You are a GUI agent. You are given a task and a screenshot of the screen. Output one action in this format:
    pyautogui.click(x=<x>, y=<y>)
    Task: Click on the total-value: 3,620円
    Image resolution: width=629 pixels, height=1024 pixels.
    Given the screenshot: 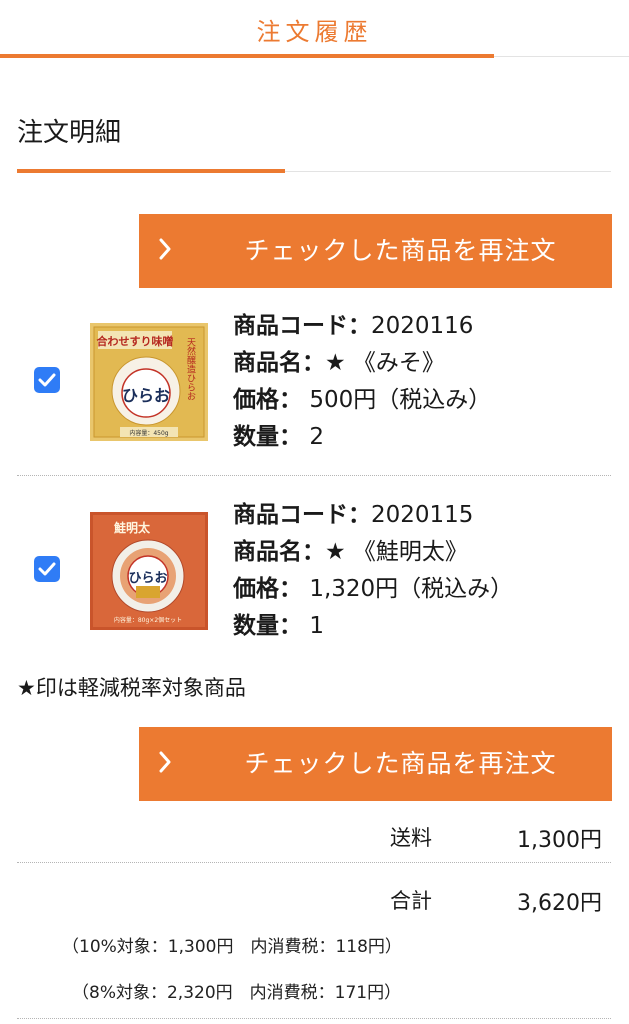 What is the action you would take?
    pyautogui.click(x=559, y=903)
    